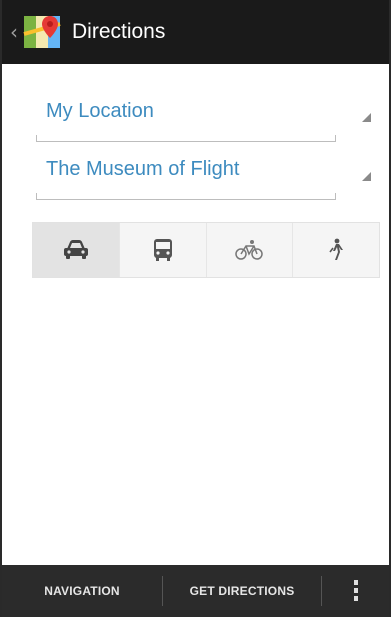 The height and width of the screenshot is (617, 391). I want to click on destination-value: The Museum of Flight, so click(143, 169).